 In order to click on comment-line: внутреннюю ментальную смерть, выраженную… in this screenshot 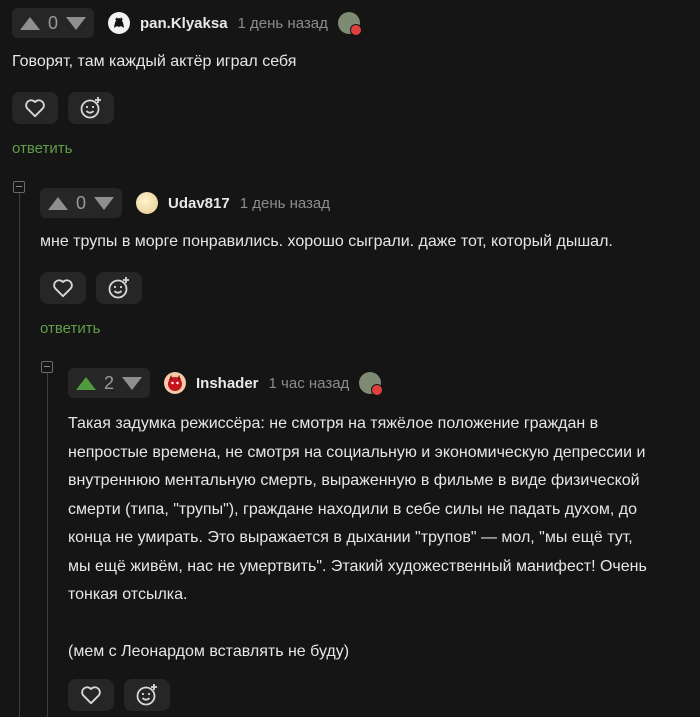, I will do `click(354, 480)`.